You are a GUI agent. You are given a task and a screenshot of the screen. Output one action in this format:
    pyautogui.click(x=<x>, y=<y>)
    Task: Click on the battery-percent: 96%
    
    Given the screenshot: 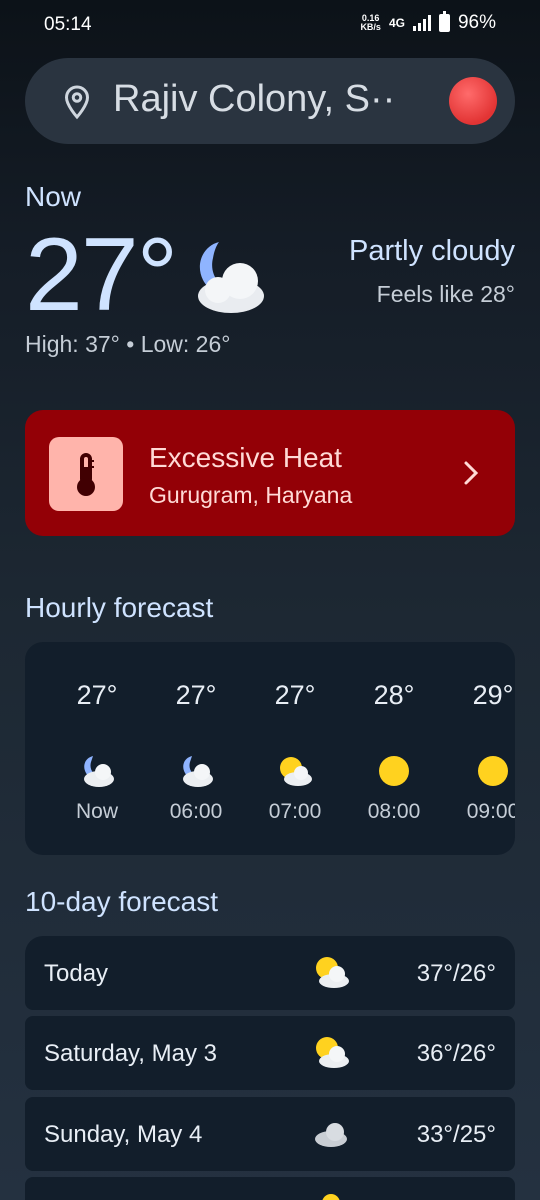 What is the action you would take?
    pyautogui.click(x=476, y=22)
    